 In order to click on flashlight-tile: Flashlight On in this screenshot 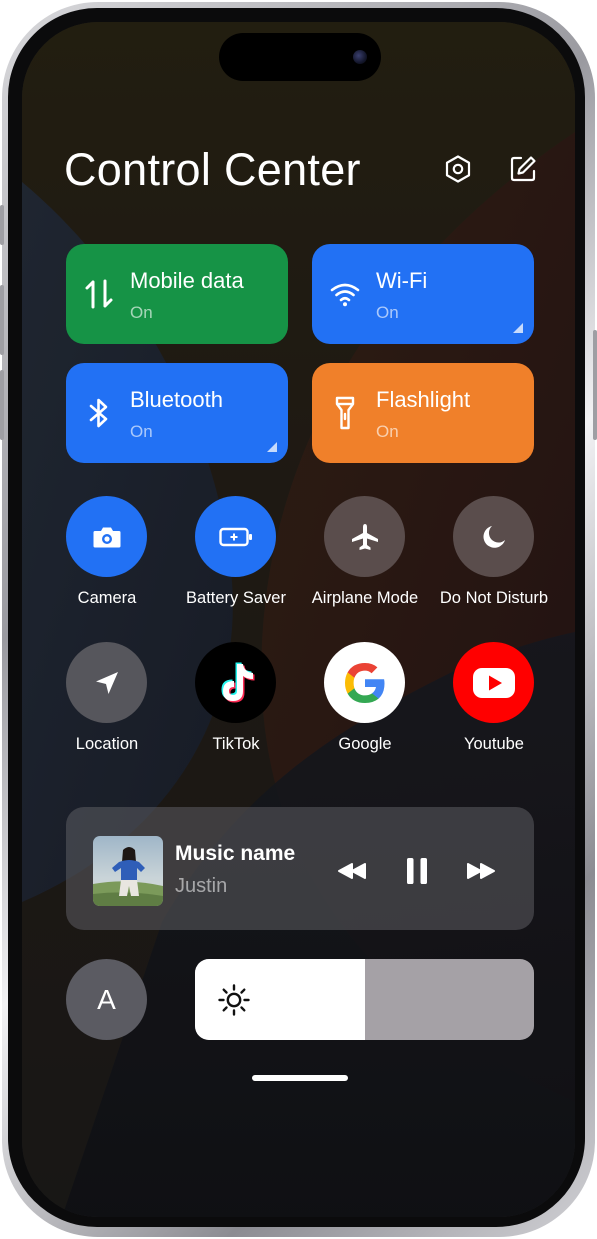, I will do `click(423, 413)`.